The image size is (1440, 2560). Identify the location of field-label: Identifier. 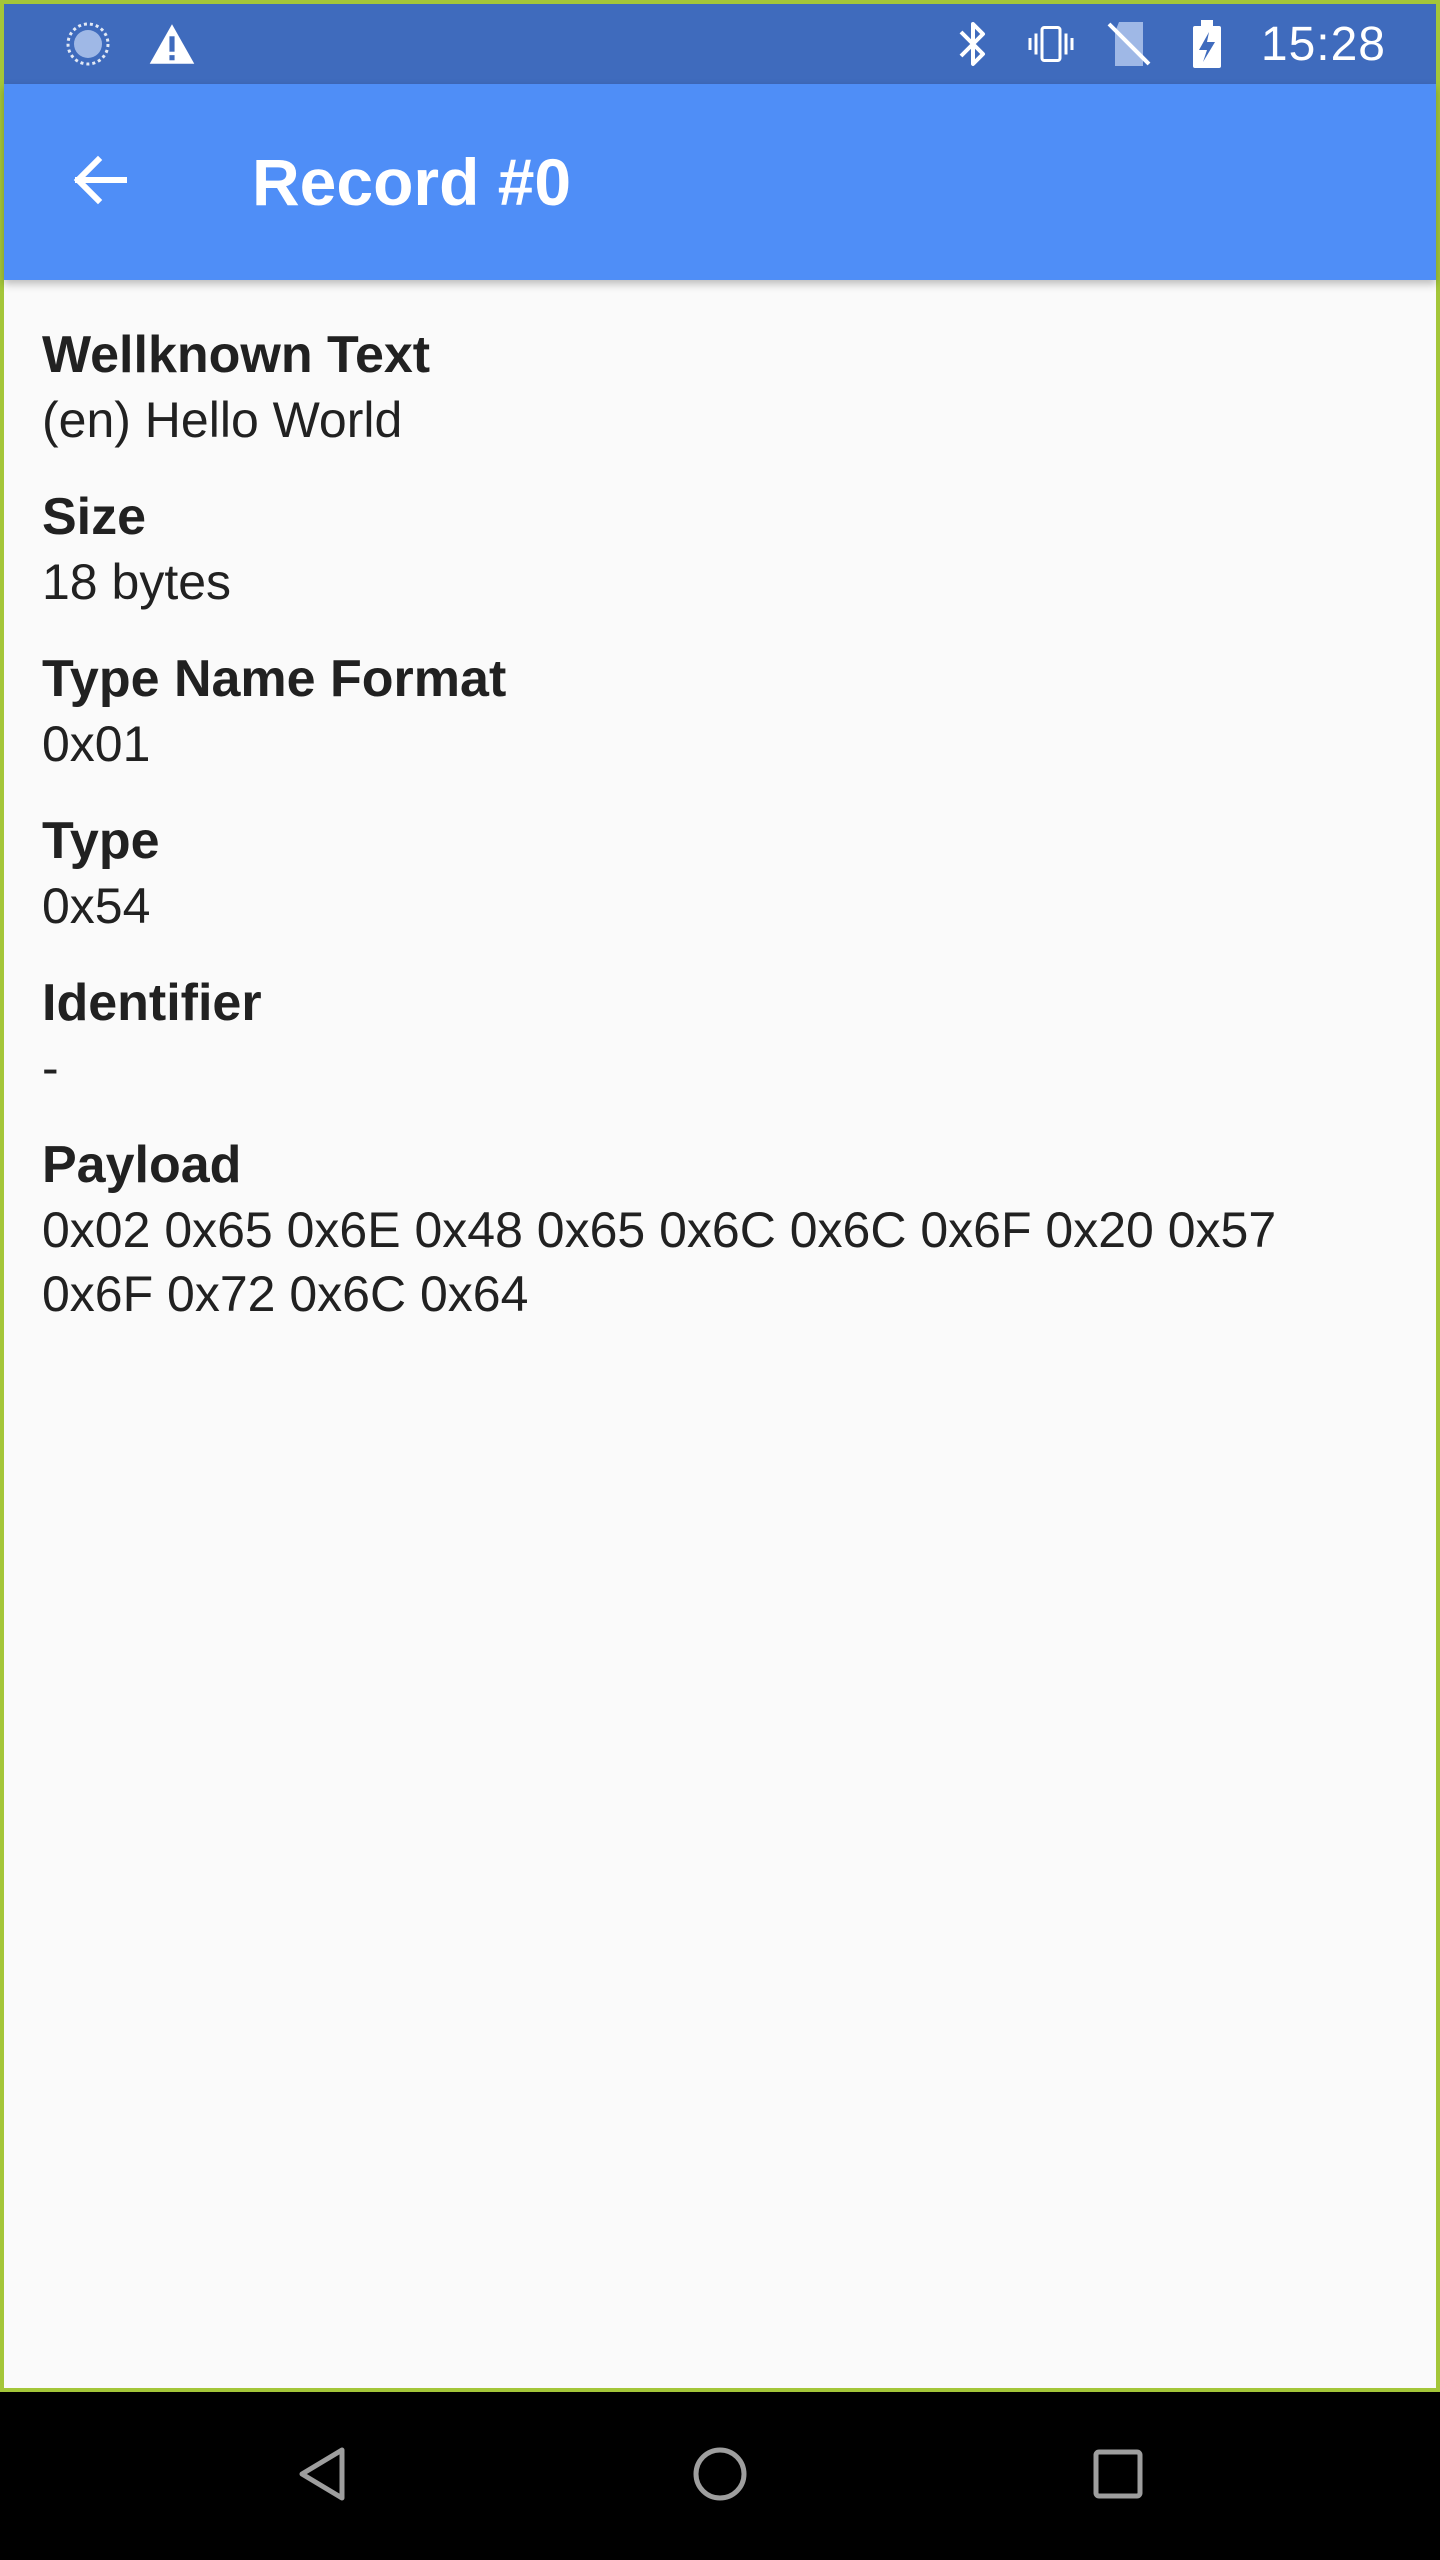
(152, 1003).